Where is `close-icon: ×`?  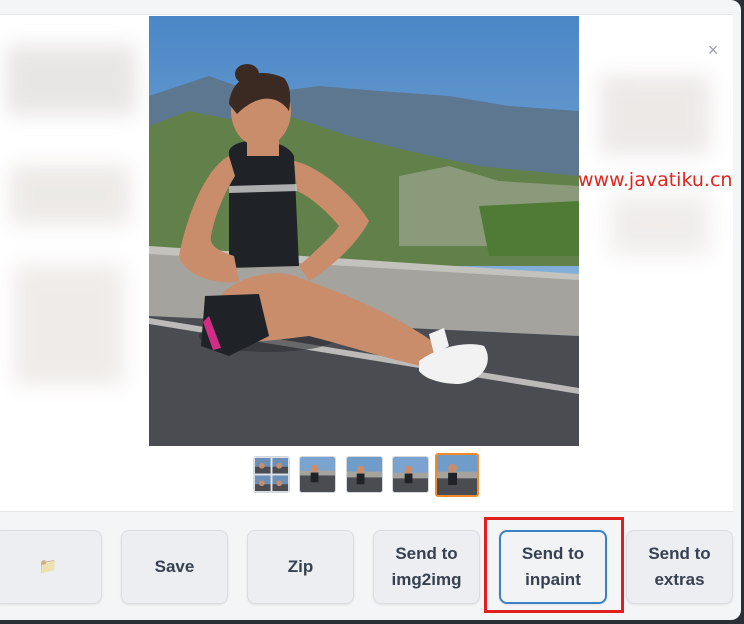
close-icon: × is located at coordinates (713, 50).